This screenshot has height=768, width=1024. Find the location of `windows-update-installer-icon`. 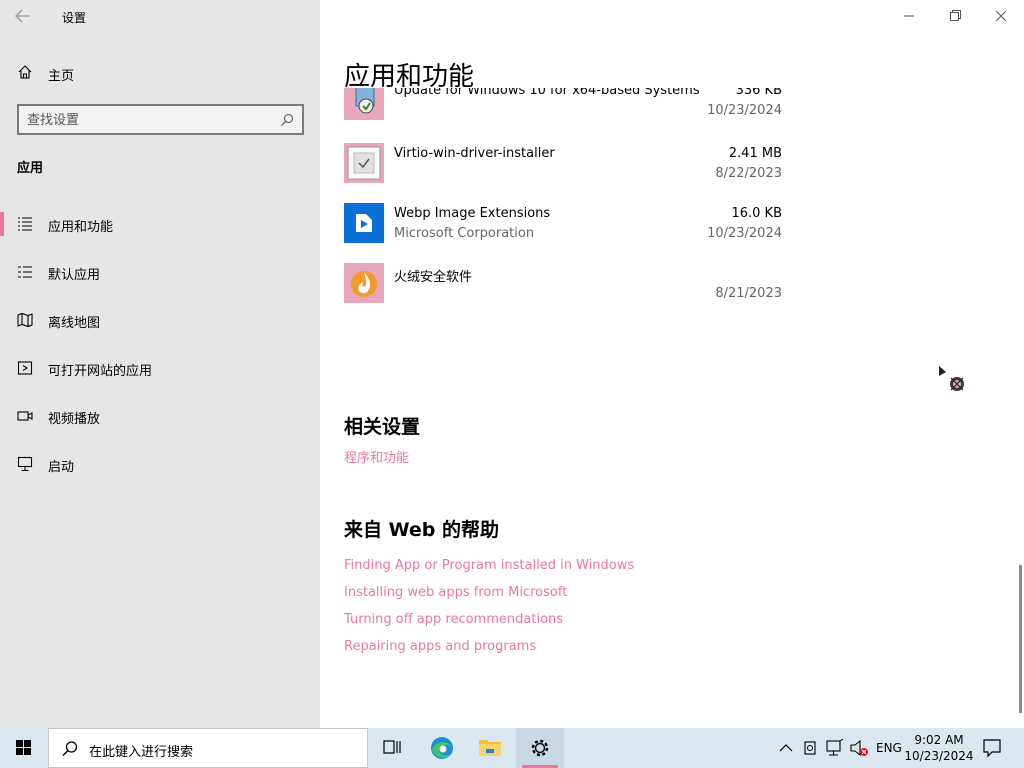

windows-update-installer-icon is located at coordinates (364, 104).